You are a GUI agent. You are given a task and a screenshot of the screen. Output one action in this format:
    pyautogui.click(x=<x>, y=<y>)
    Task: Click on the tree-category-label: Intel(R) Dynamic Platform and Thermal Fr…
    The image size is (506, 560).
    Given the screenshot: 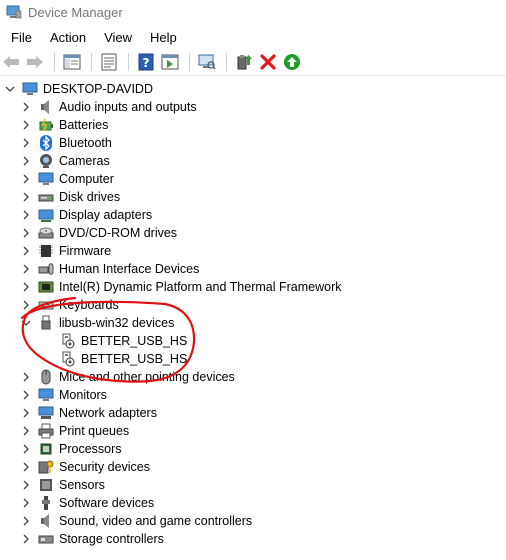 What is the action you would take?
    pyautogui.click(x=200, y=287)
    